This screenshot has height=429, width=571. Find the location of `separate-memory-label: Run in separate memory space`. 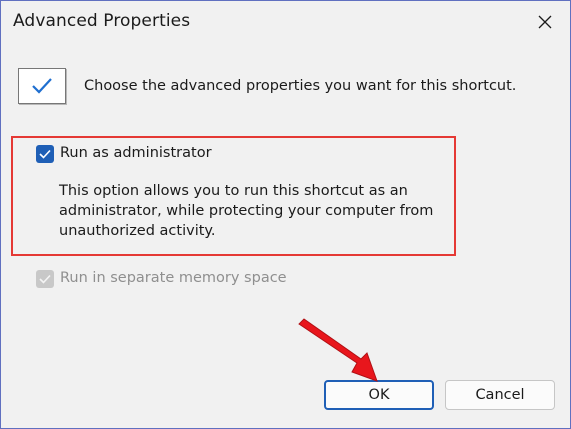

separate-memory-label: Run in separate memory space is located at coordinates (173, 278).